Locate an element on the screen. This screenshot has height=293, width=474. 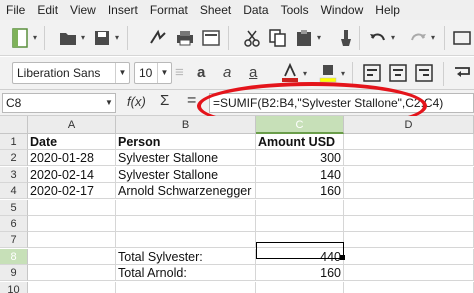
font-size-box: 10 ▼ is located at coordinates (153, 73).